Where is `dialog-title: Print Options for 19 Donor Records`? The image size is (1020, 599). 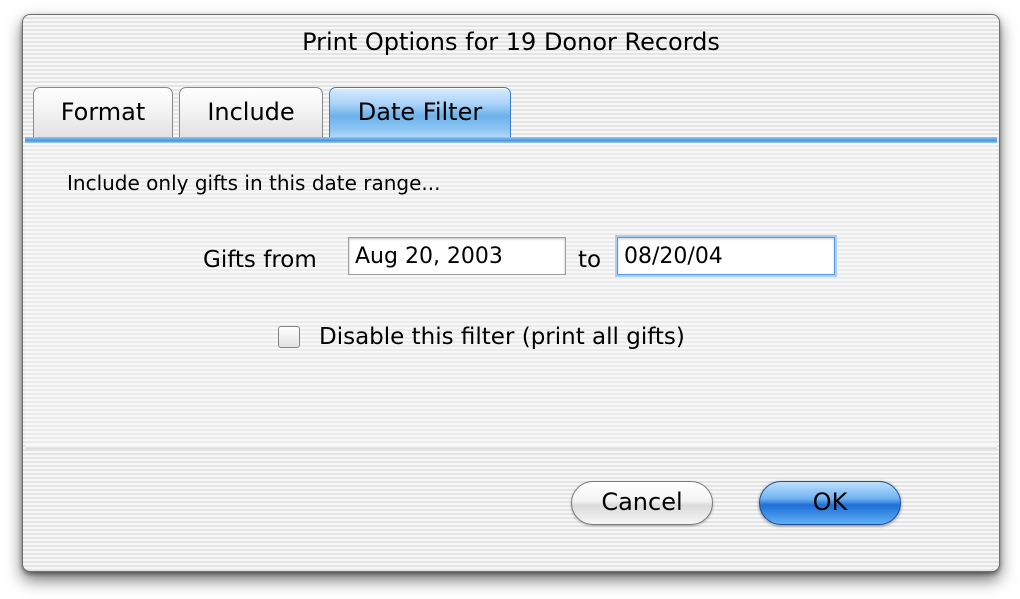
dialog-title: Print Options for 19 Donor Records is located at coordinates (511, 42).